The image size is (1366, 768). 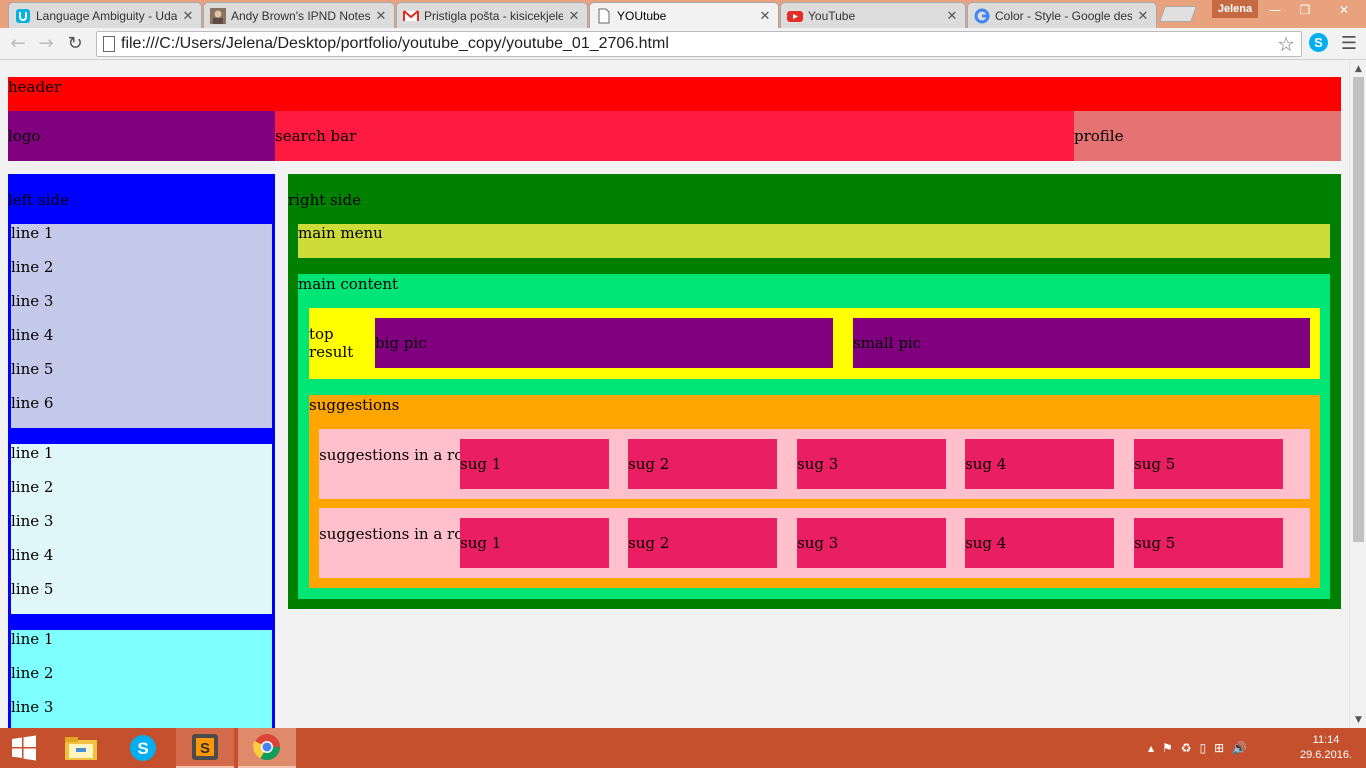 I want to click on profile-block: profile, so click(x=1207, y=136).